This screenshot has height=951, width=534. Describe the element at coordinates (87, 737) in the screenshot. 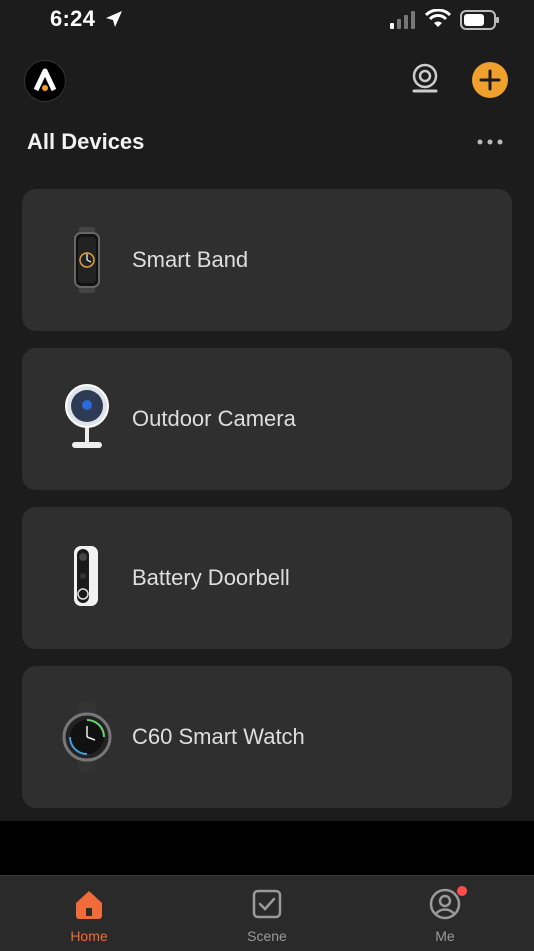

I see `smart-watch-icon` at that location.